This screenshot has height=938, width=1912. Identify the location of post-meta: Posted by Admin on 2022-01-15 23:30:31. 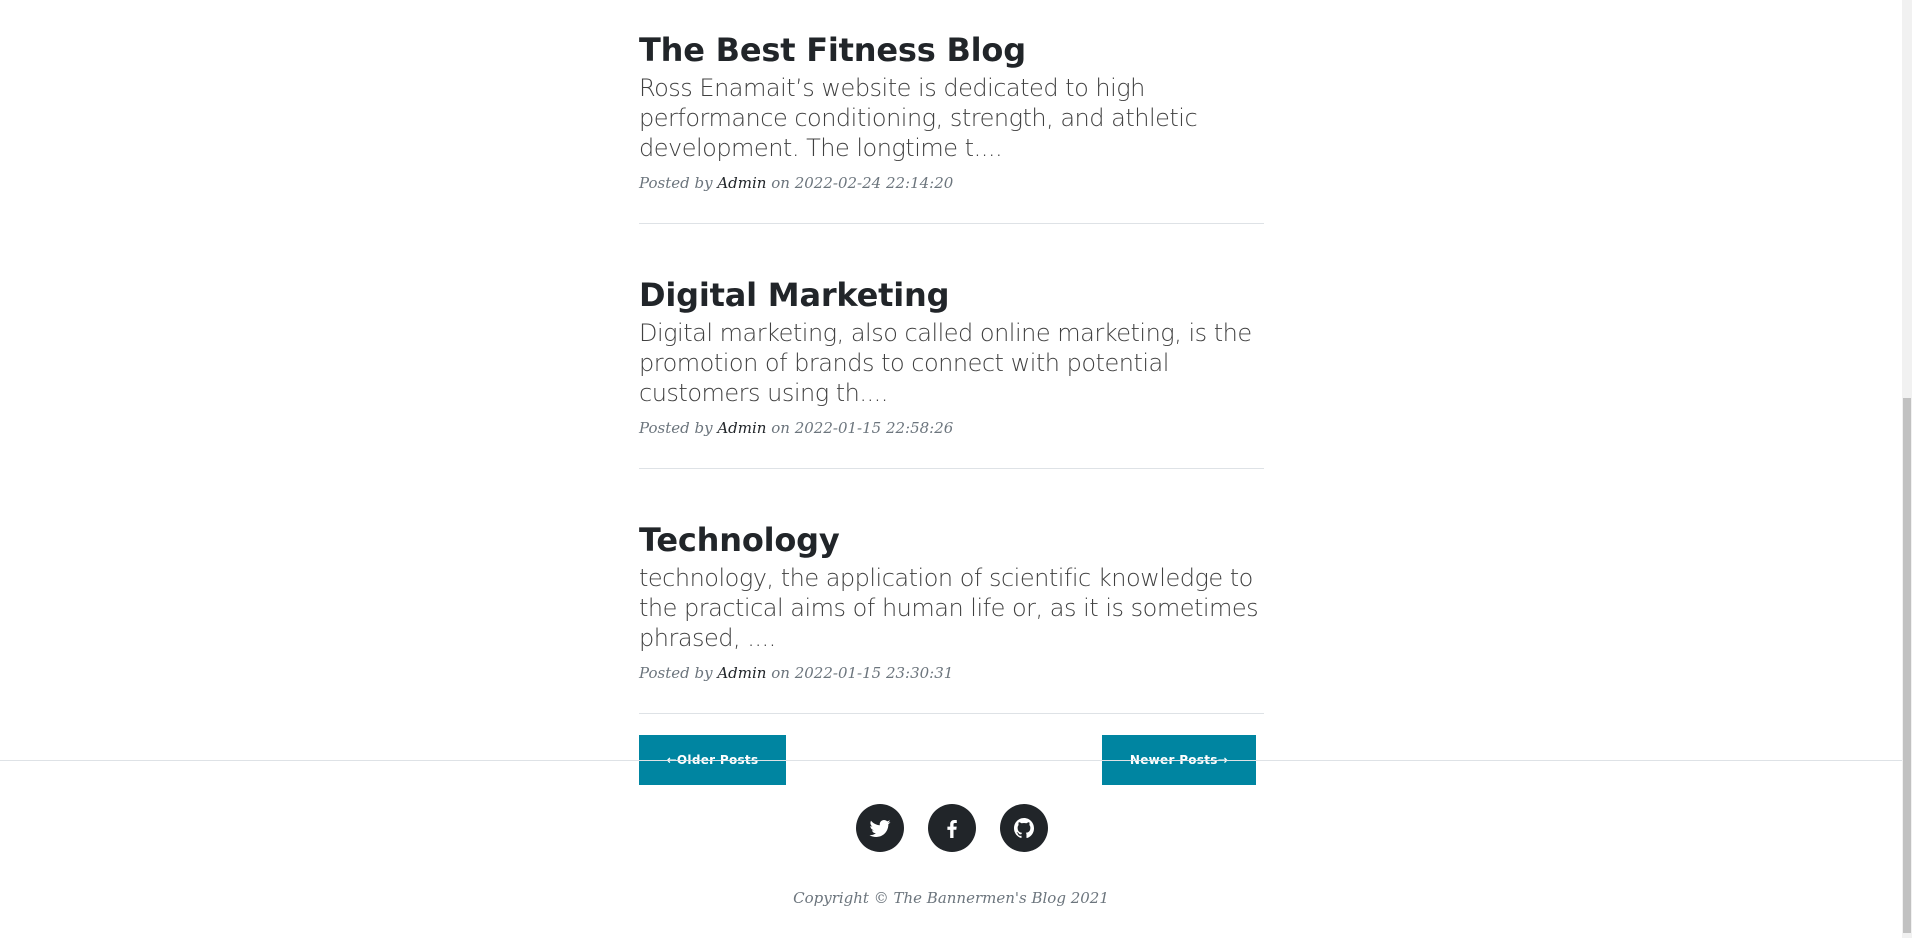
(951, 673).